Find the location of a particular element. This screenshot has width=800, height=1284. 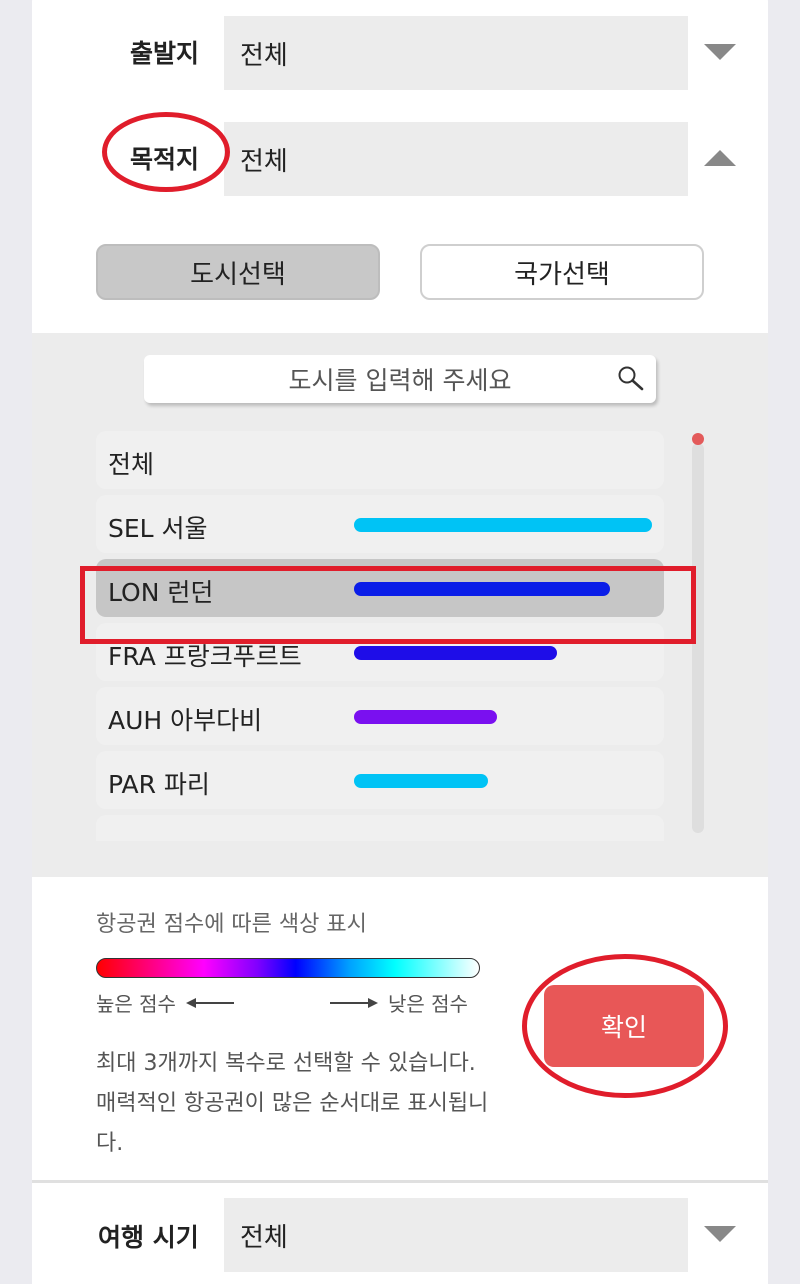

legend-title: 항공권 점수에 따른 색상 표시 is located at coordinates (231, 924).